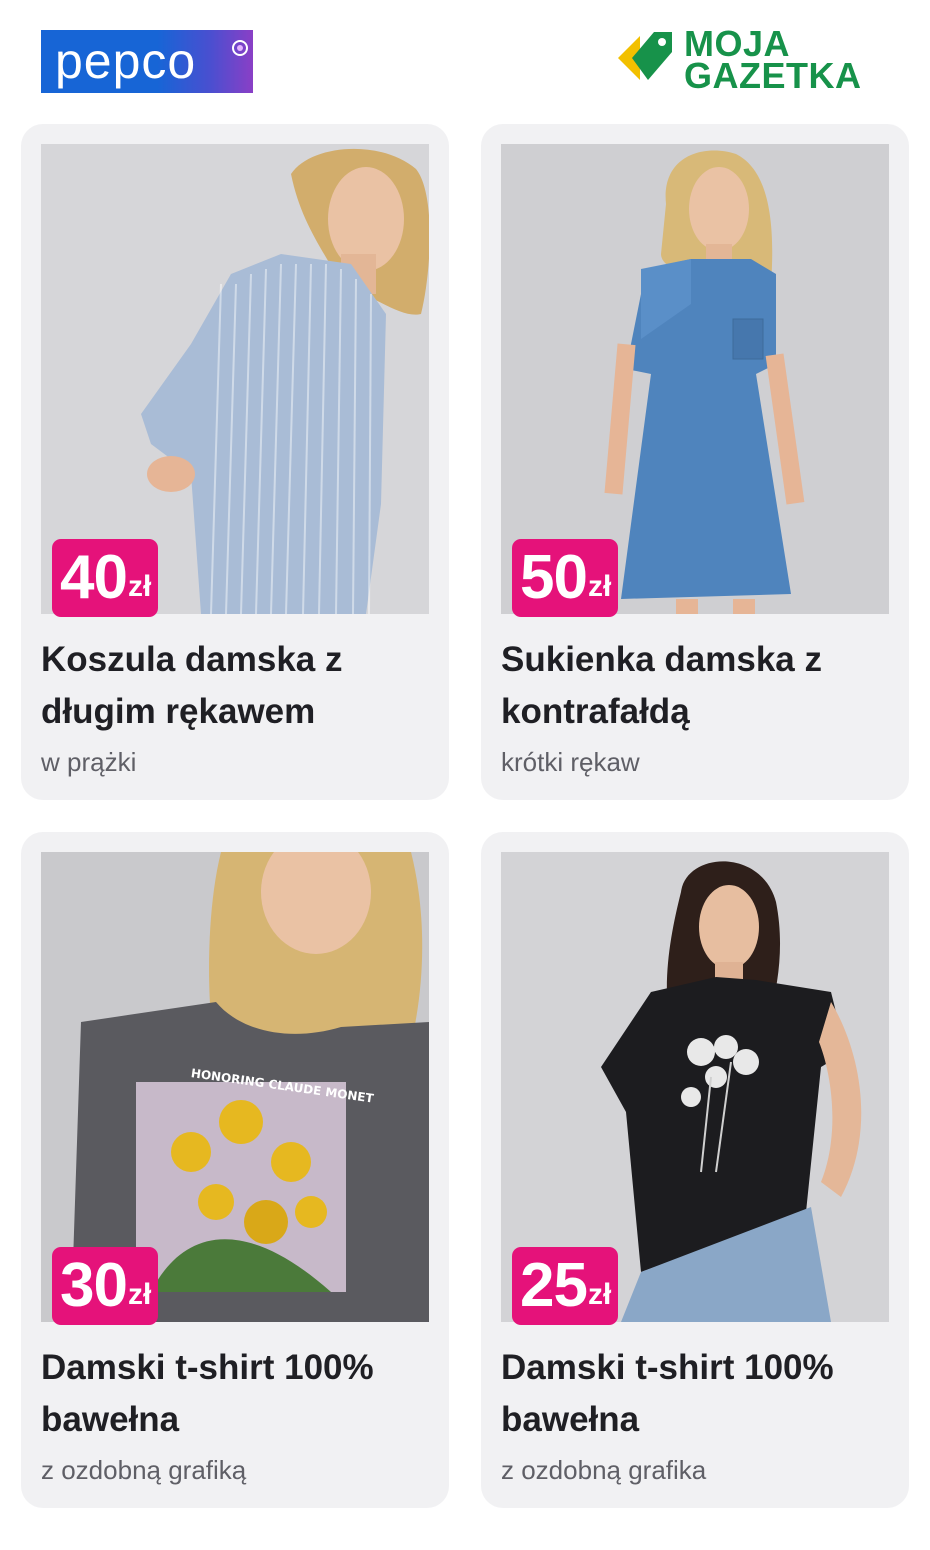  I want to click on price-badge: 30 zł, so click(105, 1286).